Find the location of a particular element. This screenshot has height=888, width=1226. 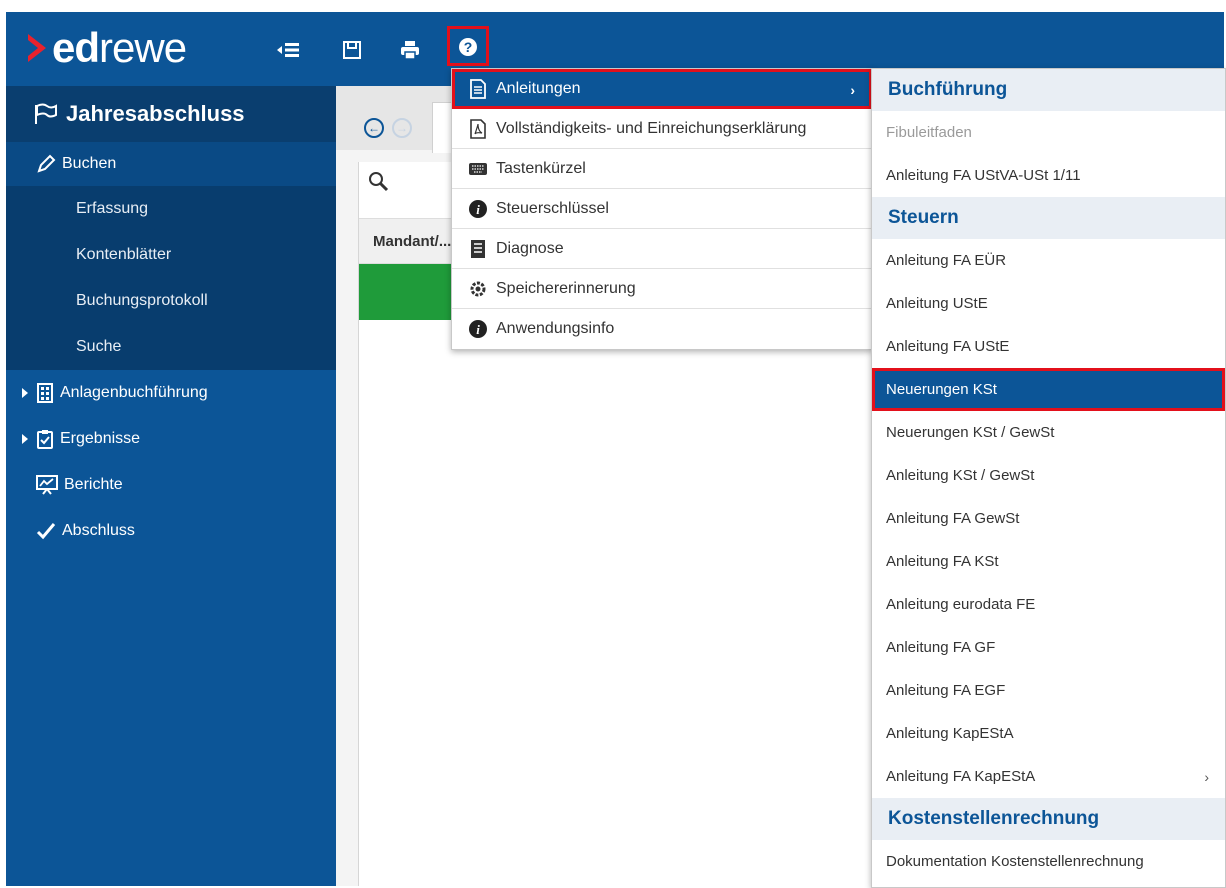

section-header-steuern: Steuern is located at coordinates (1048, 218).